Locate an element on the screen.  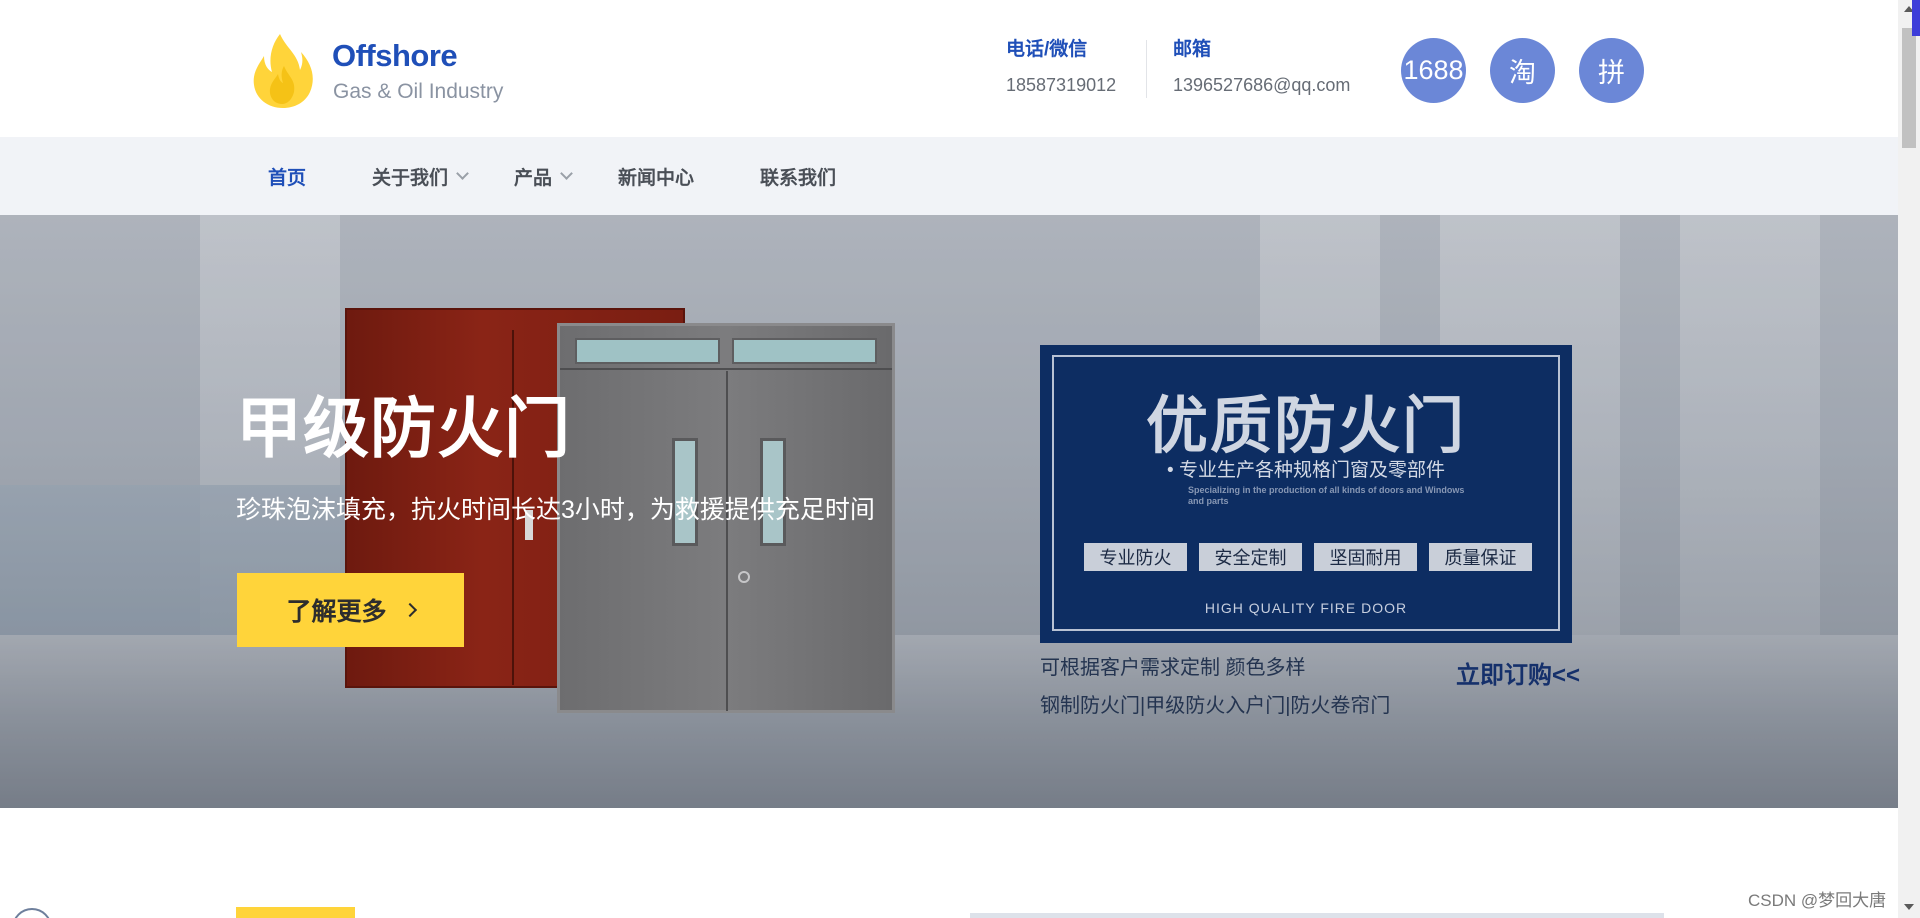
badge-1688-button: 1688 is located at coordinates (1433, 70).